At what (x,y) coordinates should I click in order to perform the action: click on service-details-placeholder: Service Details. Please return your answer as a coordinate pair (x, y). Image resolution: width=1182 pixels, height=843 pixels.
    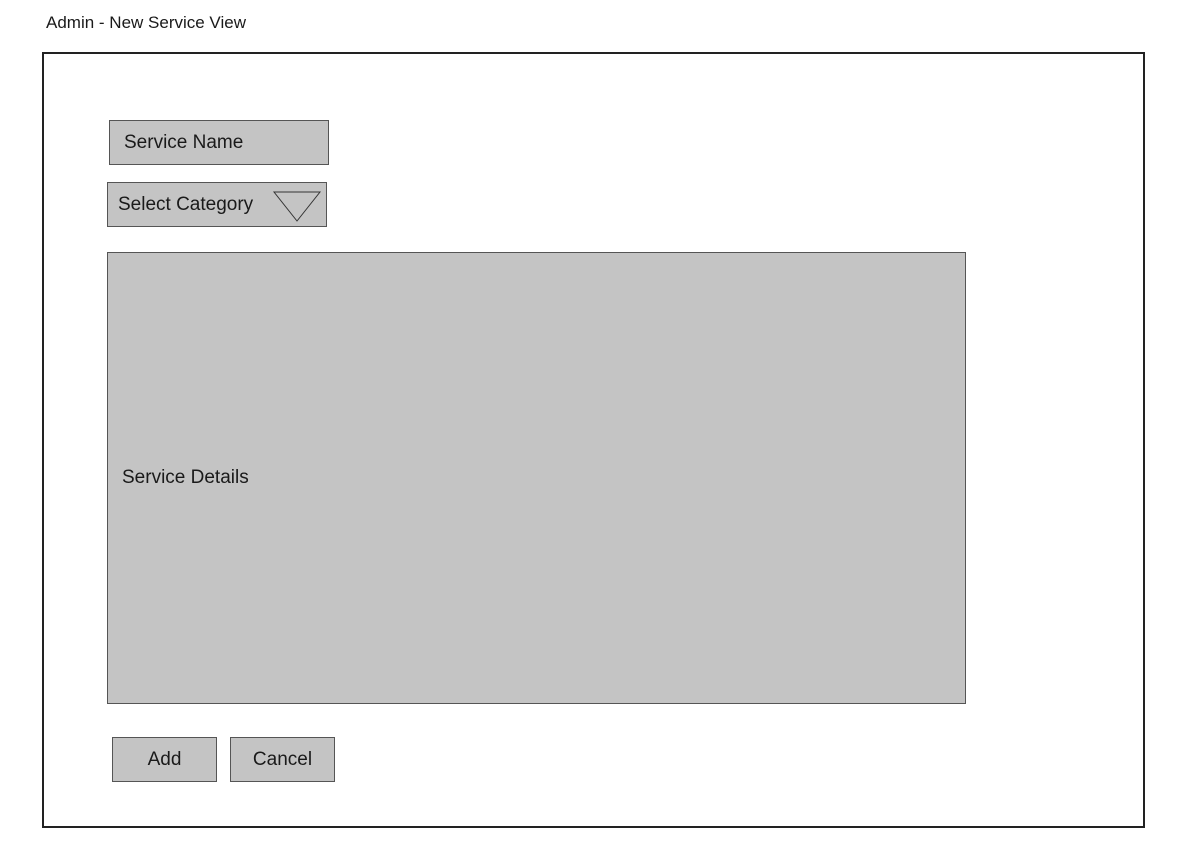
    Looking at the image, I should click on (185, 477).